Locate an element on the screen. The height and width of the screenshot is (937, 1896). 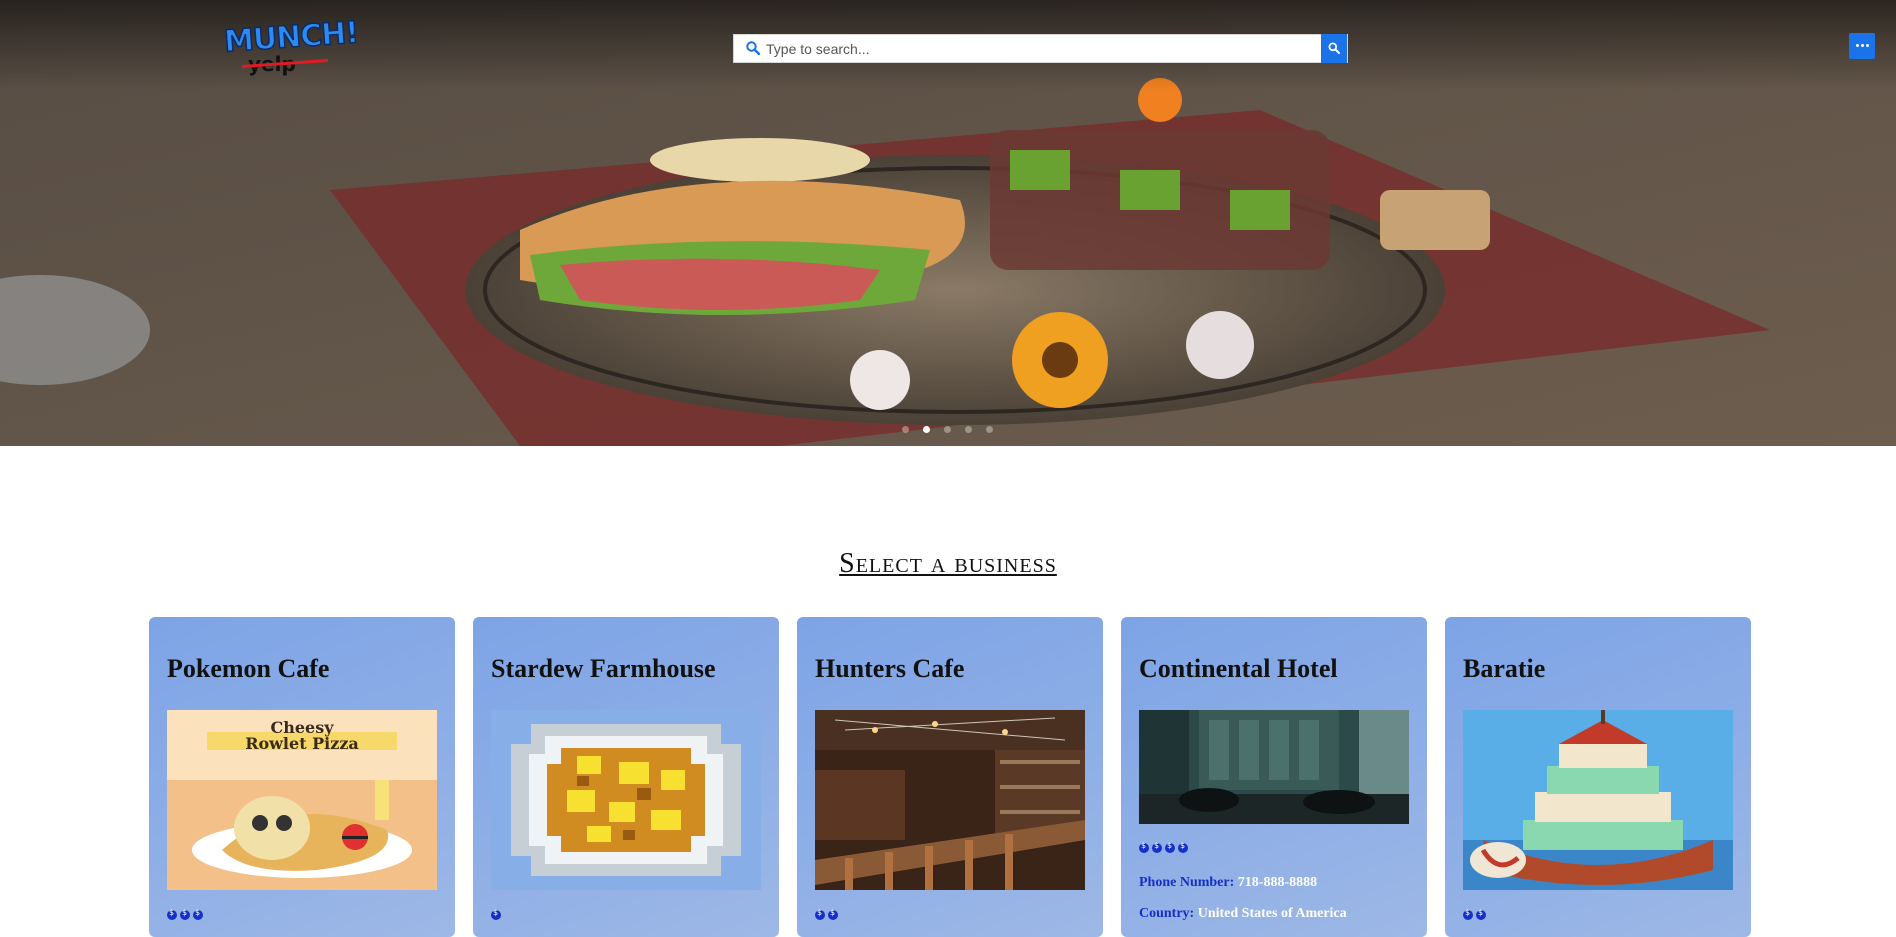
business-name: Continental Hotel is located at coordinates (1238, 668).